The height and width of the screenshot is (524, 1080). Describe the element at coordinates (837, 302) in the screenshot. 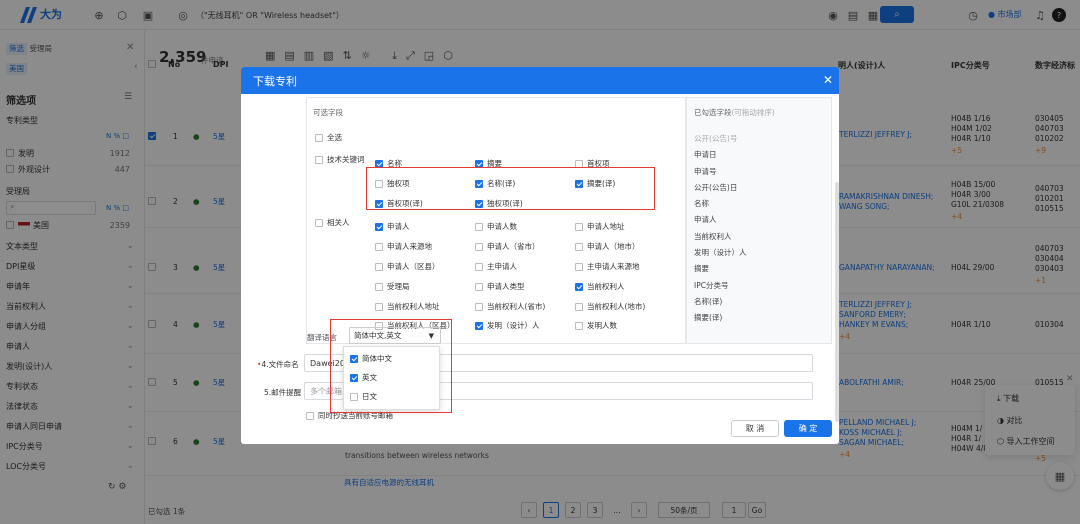

I see `scrollbar` at that location.